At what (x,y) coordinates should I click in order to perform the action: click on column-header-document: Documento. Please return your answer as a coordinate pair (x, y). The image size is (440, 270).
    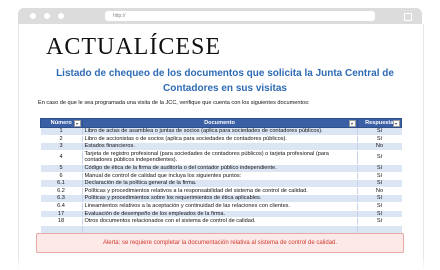
    Looking at the image, I should click on (219, 123).